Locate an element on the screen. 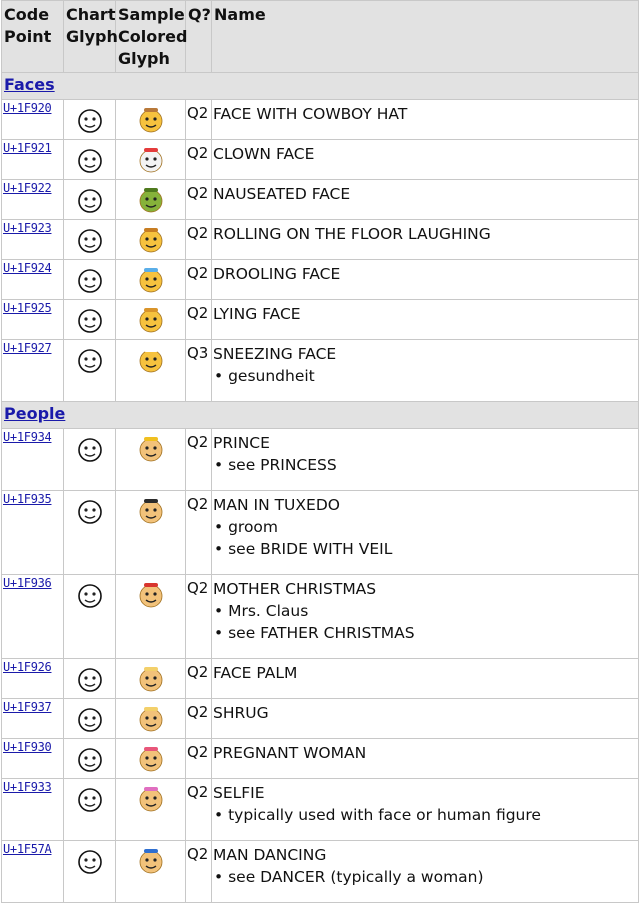 The height and width of the screenshot is (903, 640). lying-face-chart-icon is located at coordinates (89, 321).